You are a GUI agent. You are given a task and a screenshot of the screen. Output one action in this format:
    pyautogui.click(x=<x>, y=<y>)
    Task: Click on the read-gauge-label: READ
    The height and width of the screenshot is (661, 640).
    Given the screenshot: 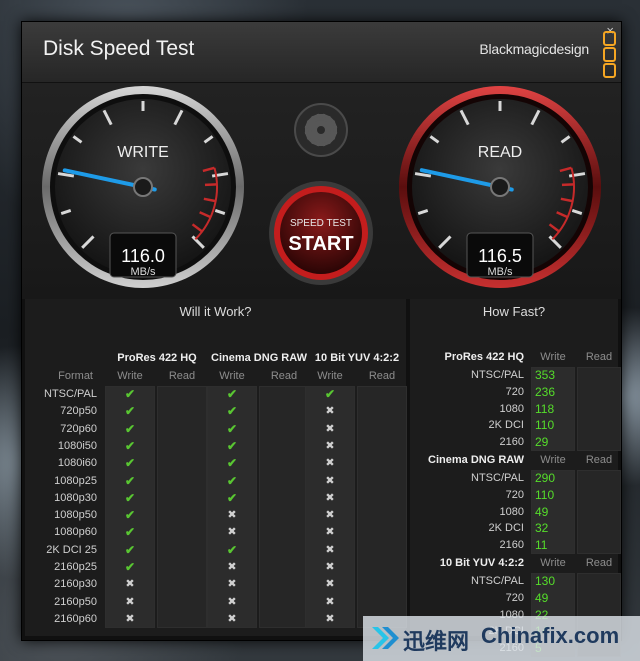 What is the action you would take?
    pyautogui.click(x=500, y=152)
    